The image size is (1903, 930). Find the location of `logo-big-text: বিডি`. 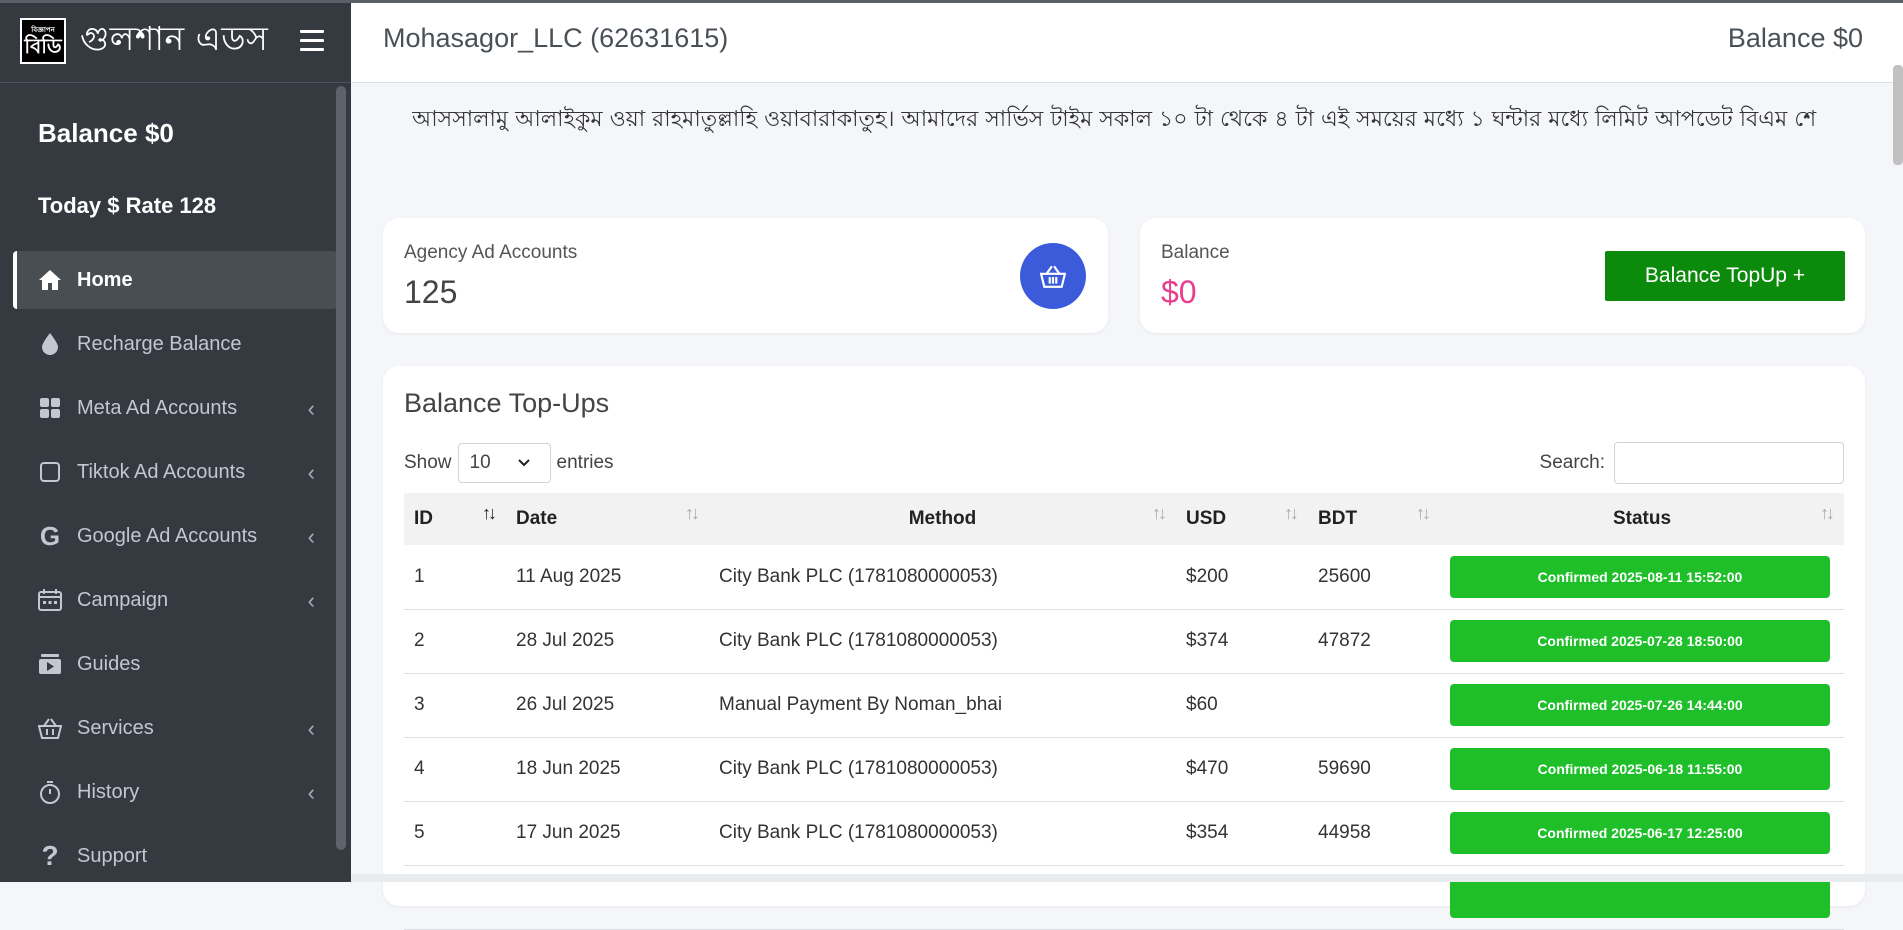

logo-big-text: বিডি is located at coordinates (43, 45).